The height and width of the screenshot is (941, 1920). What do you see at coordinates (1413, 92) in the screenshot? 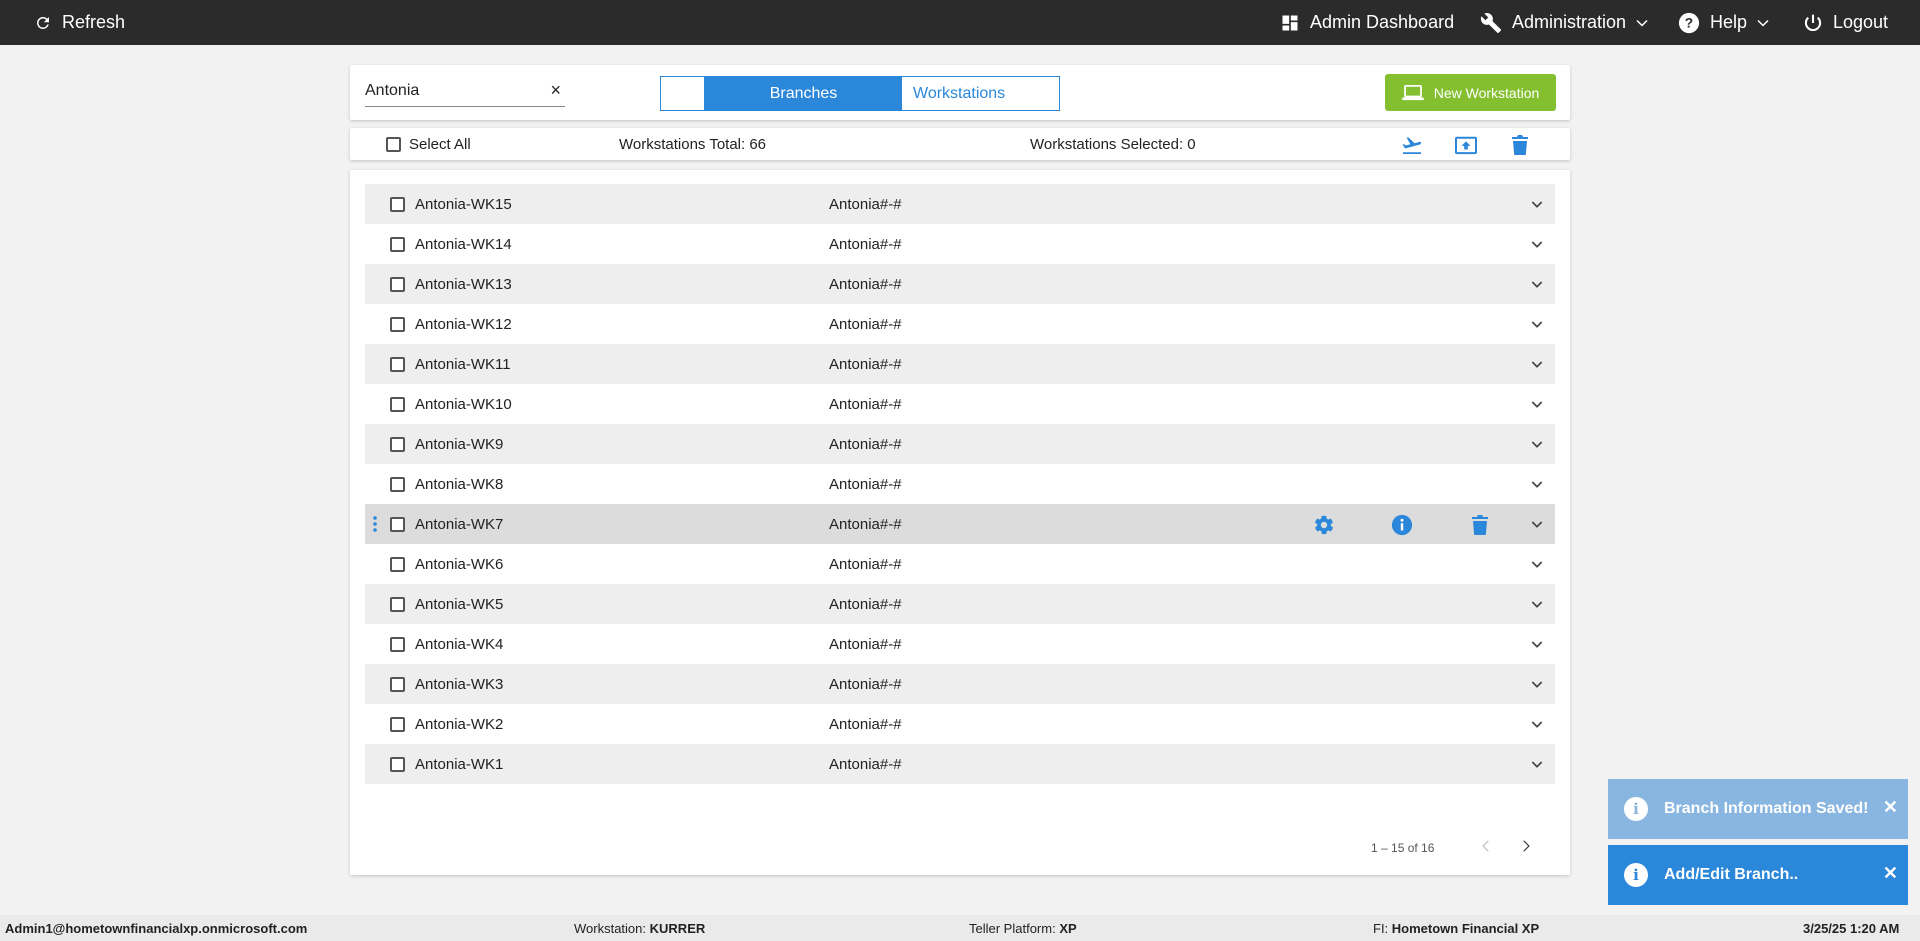
I see `laptop-icon` at bounding box center [1413, 92].